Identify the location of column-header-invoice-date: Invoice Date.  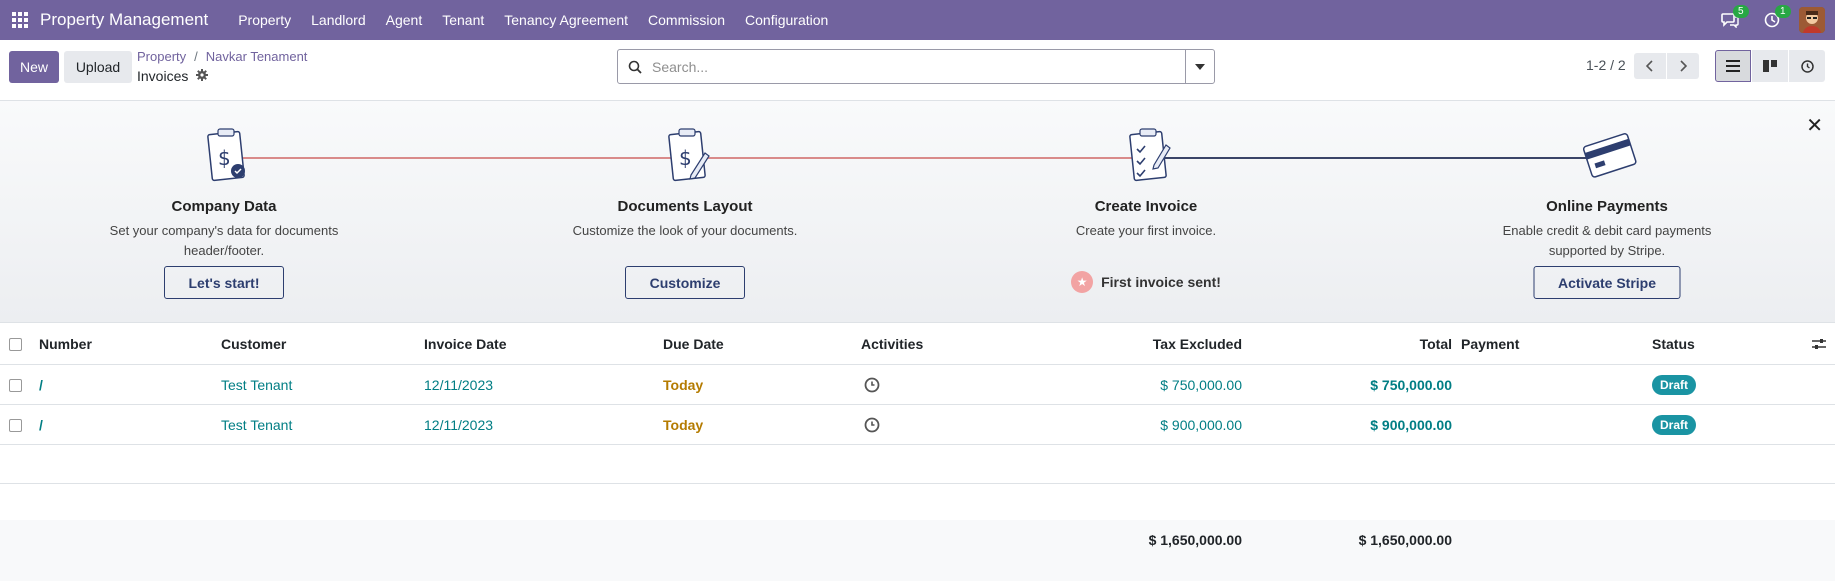
(465, 344).